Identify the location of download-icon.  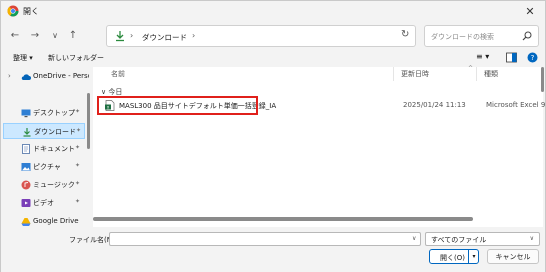
(27, 132).